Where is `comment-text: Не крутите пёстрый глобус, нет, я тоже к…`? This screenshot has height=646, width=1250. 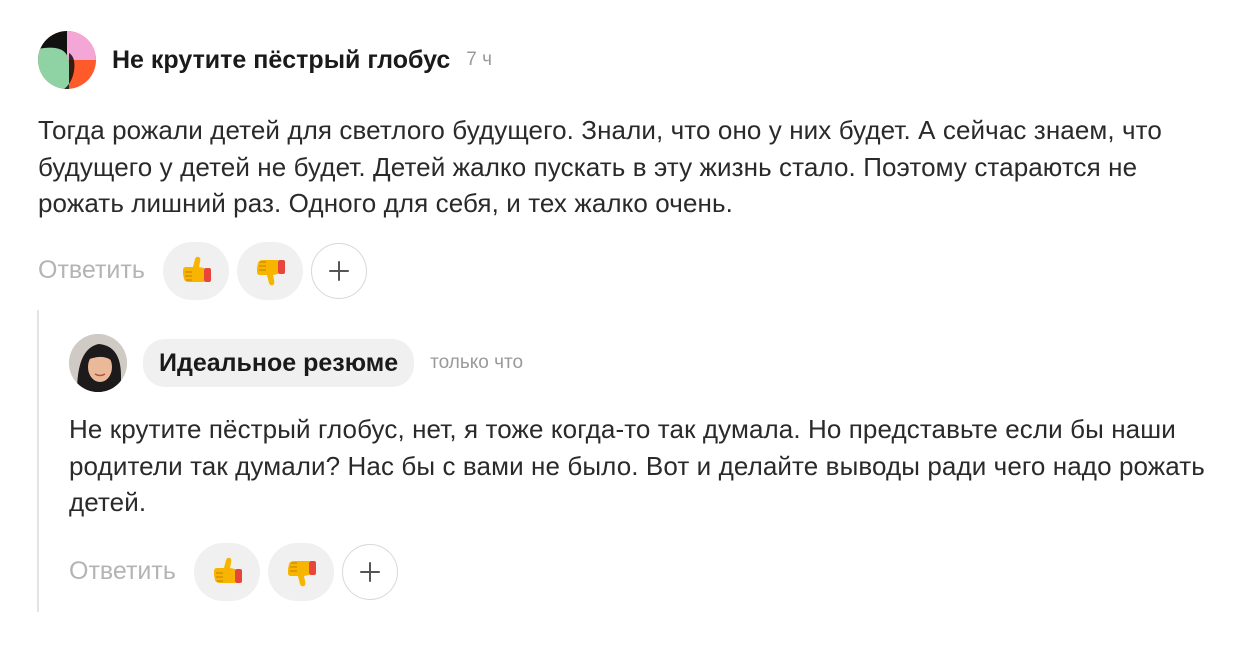
comment-text: Не крутите пёстрый глобус, нет, я тоже к… is located at coordinates (637, 465).